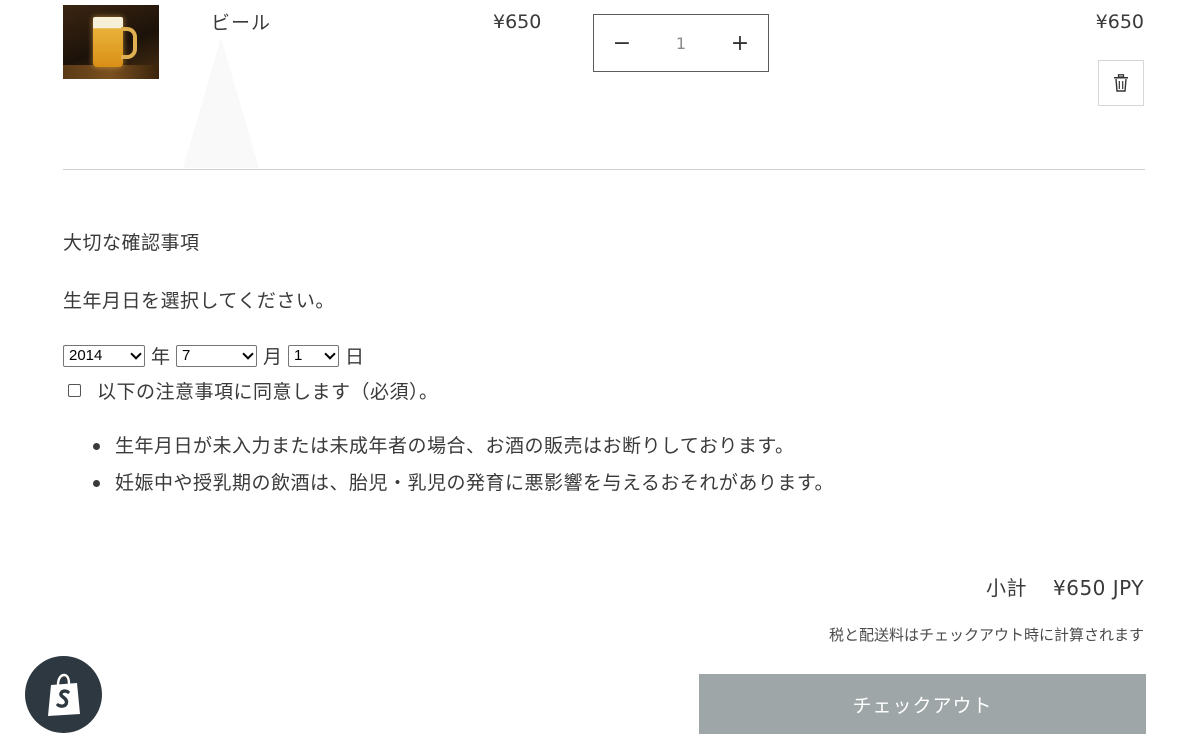  I want to click on notice-text: 生年月日が未入力または未成年者の場合、お酒の販売はお断りしております。, so click(455, 446).